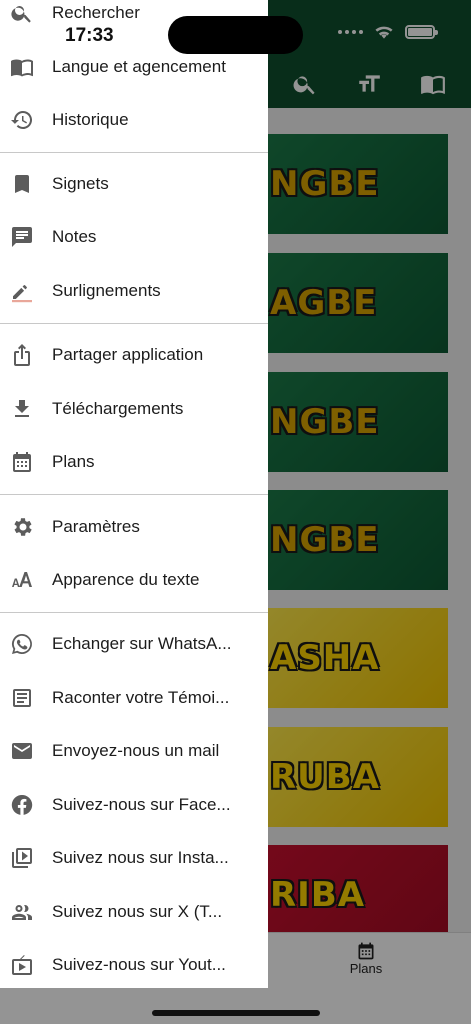  I want to click on menu-item-highlights: Surlignements, so click(134, 291).